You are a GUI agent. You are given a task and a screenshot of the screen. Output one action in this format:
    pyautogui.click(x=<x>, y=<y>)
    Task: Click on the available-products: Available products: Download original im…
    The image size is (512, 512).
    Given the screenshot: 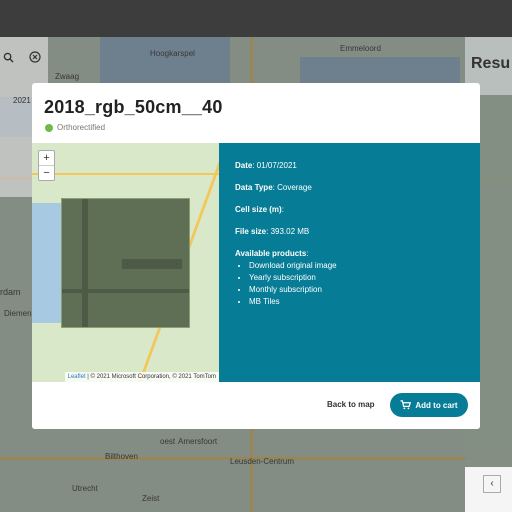 What is the action you would take?
    pyautogui.click(x=286, y=279)
    